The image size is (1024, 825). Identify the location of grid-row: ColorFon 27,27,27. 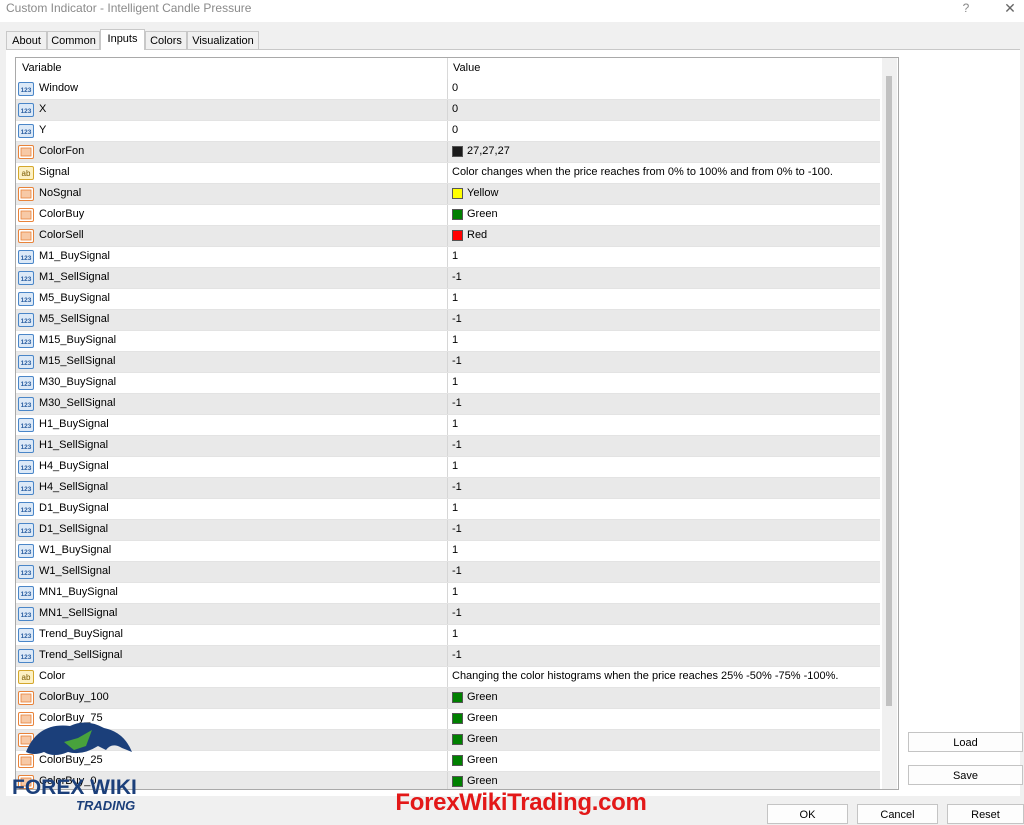
(448, 152).